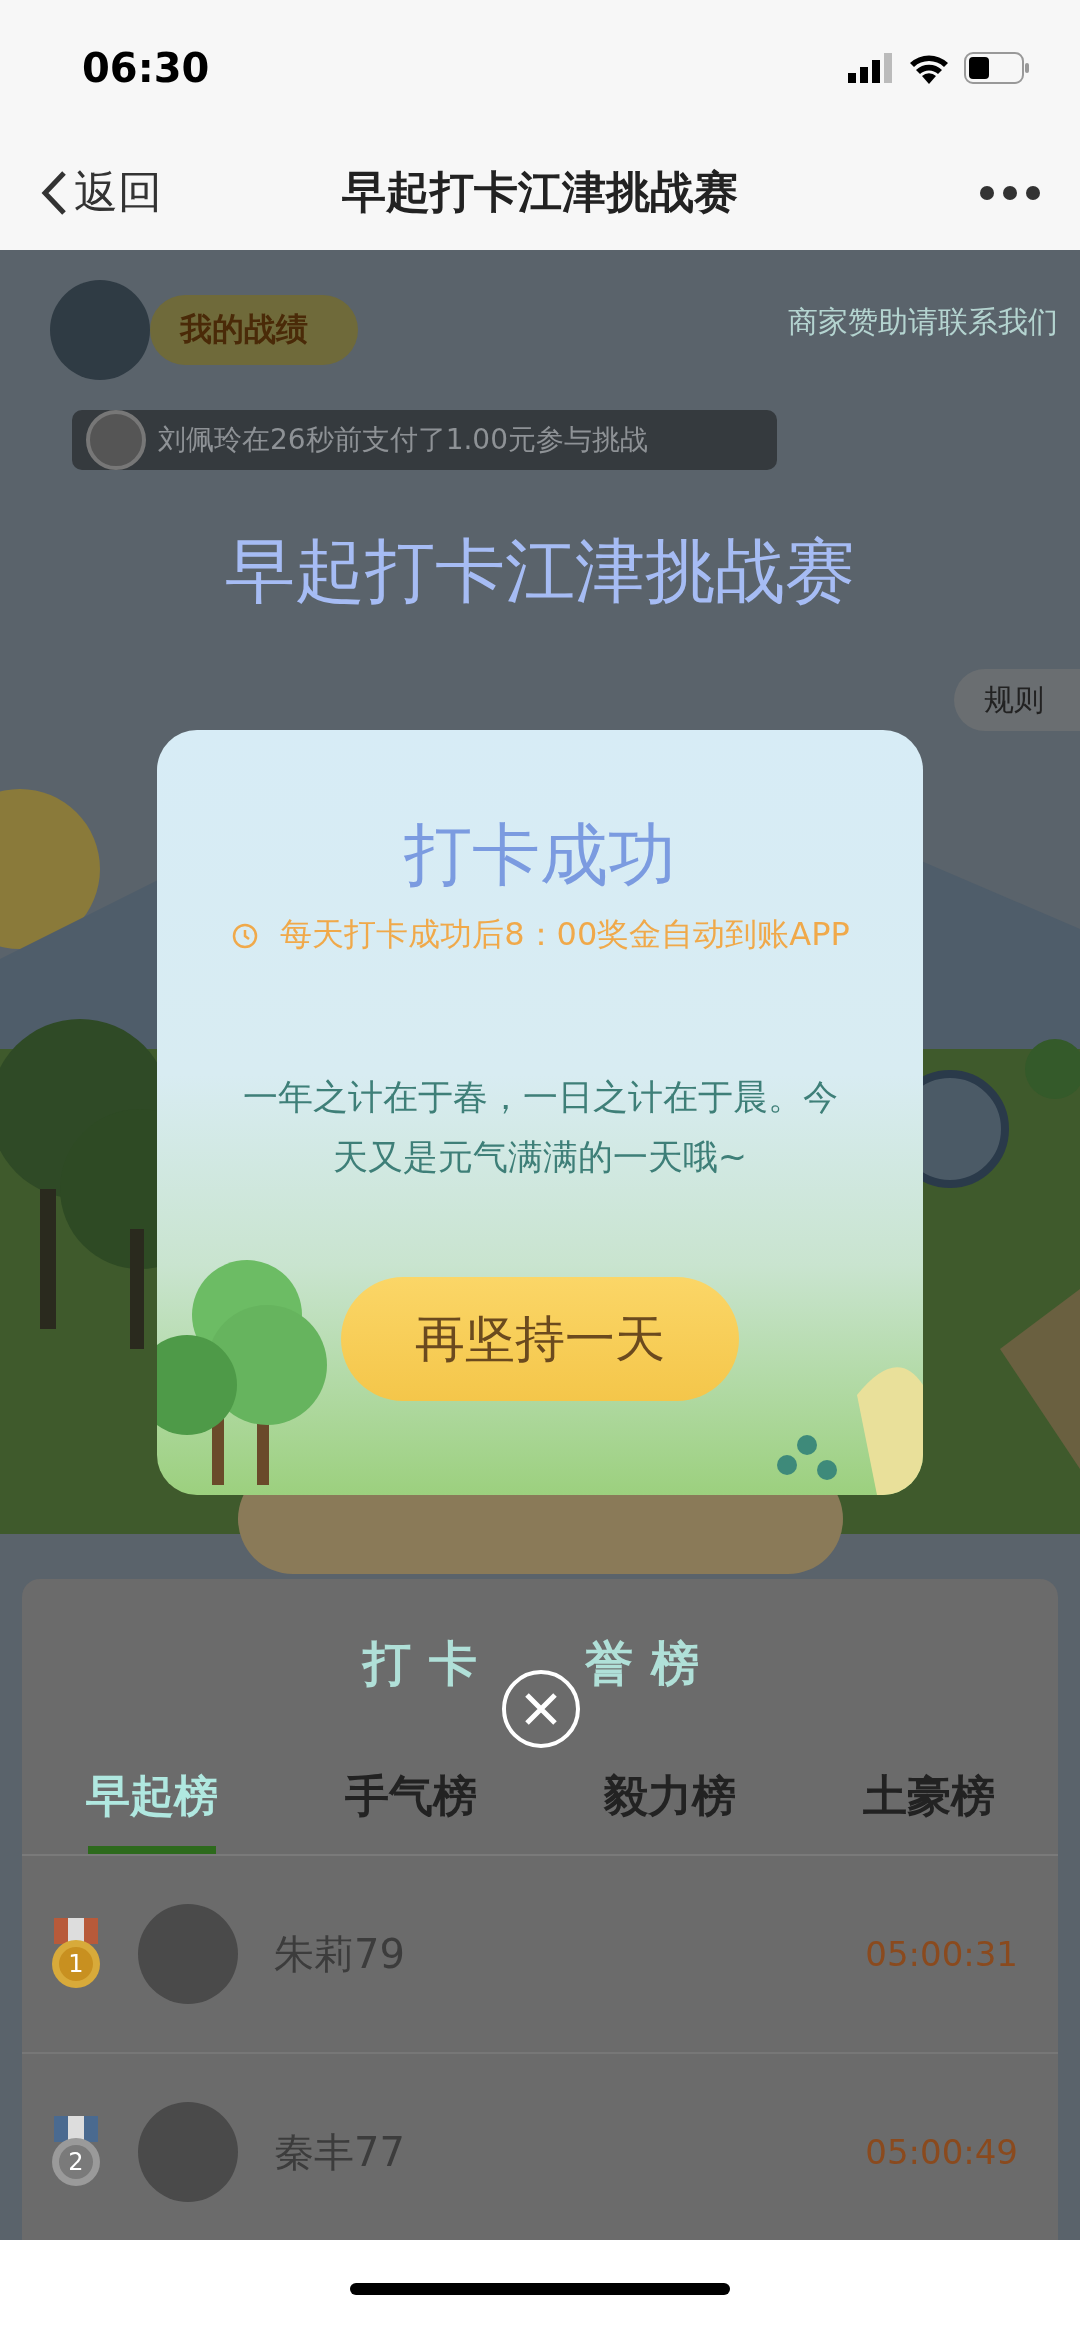 This screenshot has height=2337, width=1080. Describe the element at coordinates (146, 67) in the screenshot. I see `status-time: 06:30` at that location.